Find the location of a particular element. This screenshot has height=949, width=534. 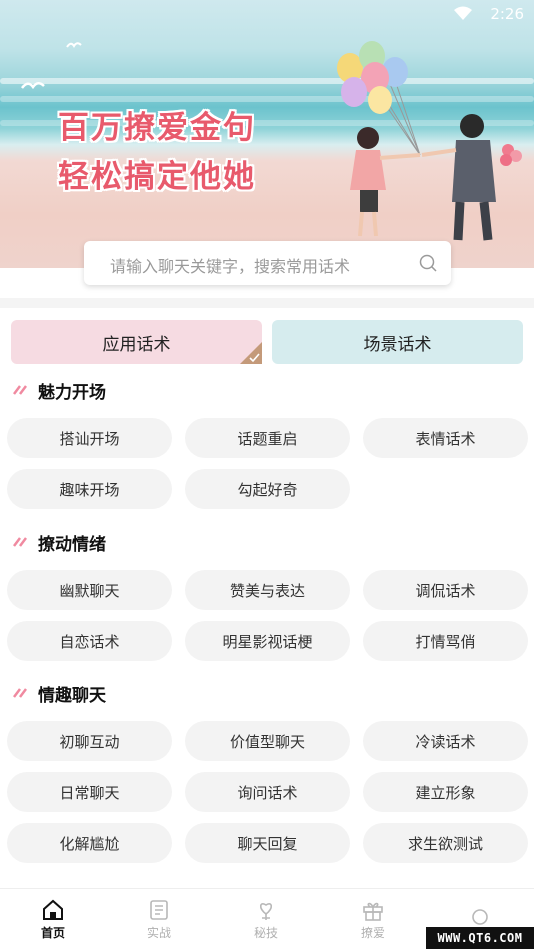

nav-flirt: 撩爱 is located at coordinates (373, 919).